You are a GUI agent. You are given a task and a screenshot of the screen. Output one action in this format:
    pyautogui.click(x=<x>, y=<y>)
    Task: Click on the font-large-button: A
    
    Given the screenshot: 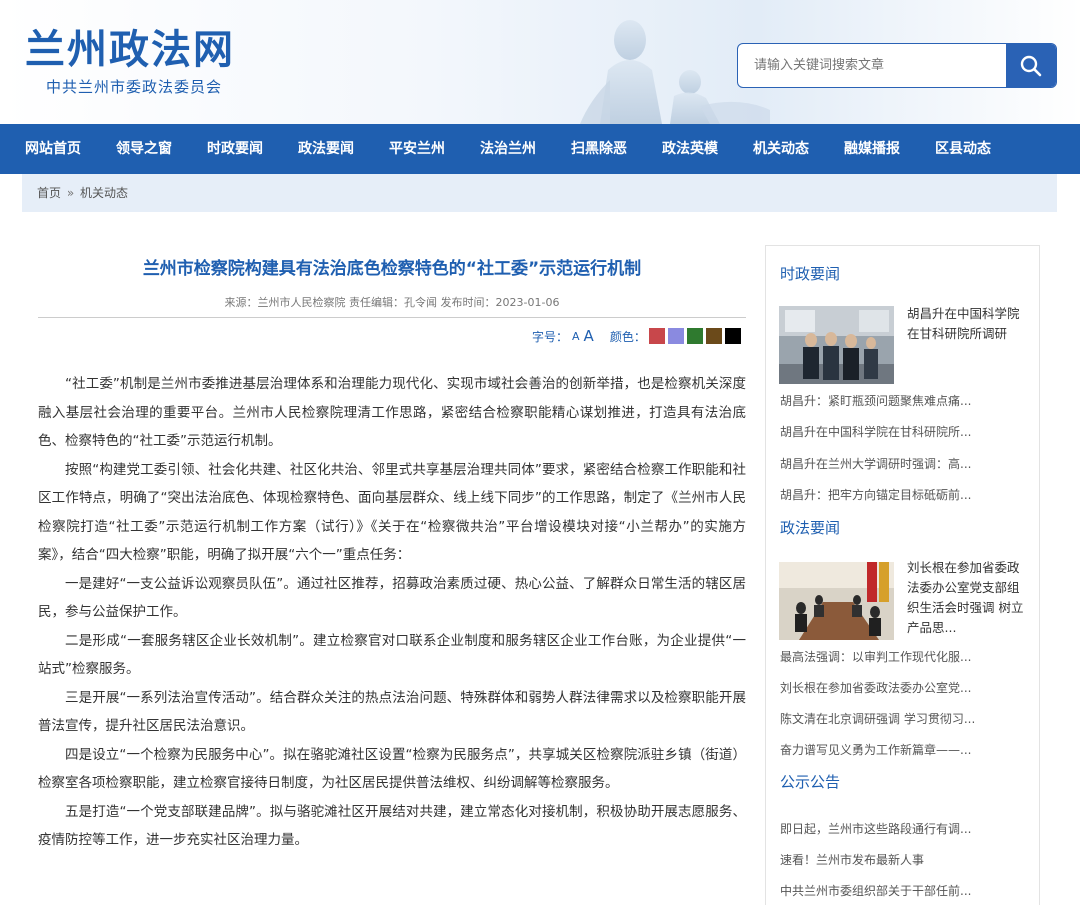 What is the action you would take?
    pyautogui.click(x=589, y=336)
    